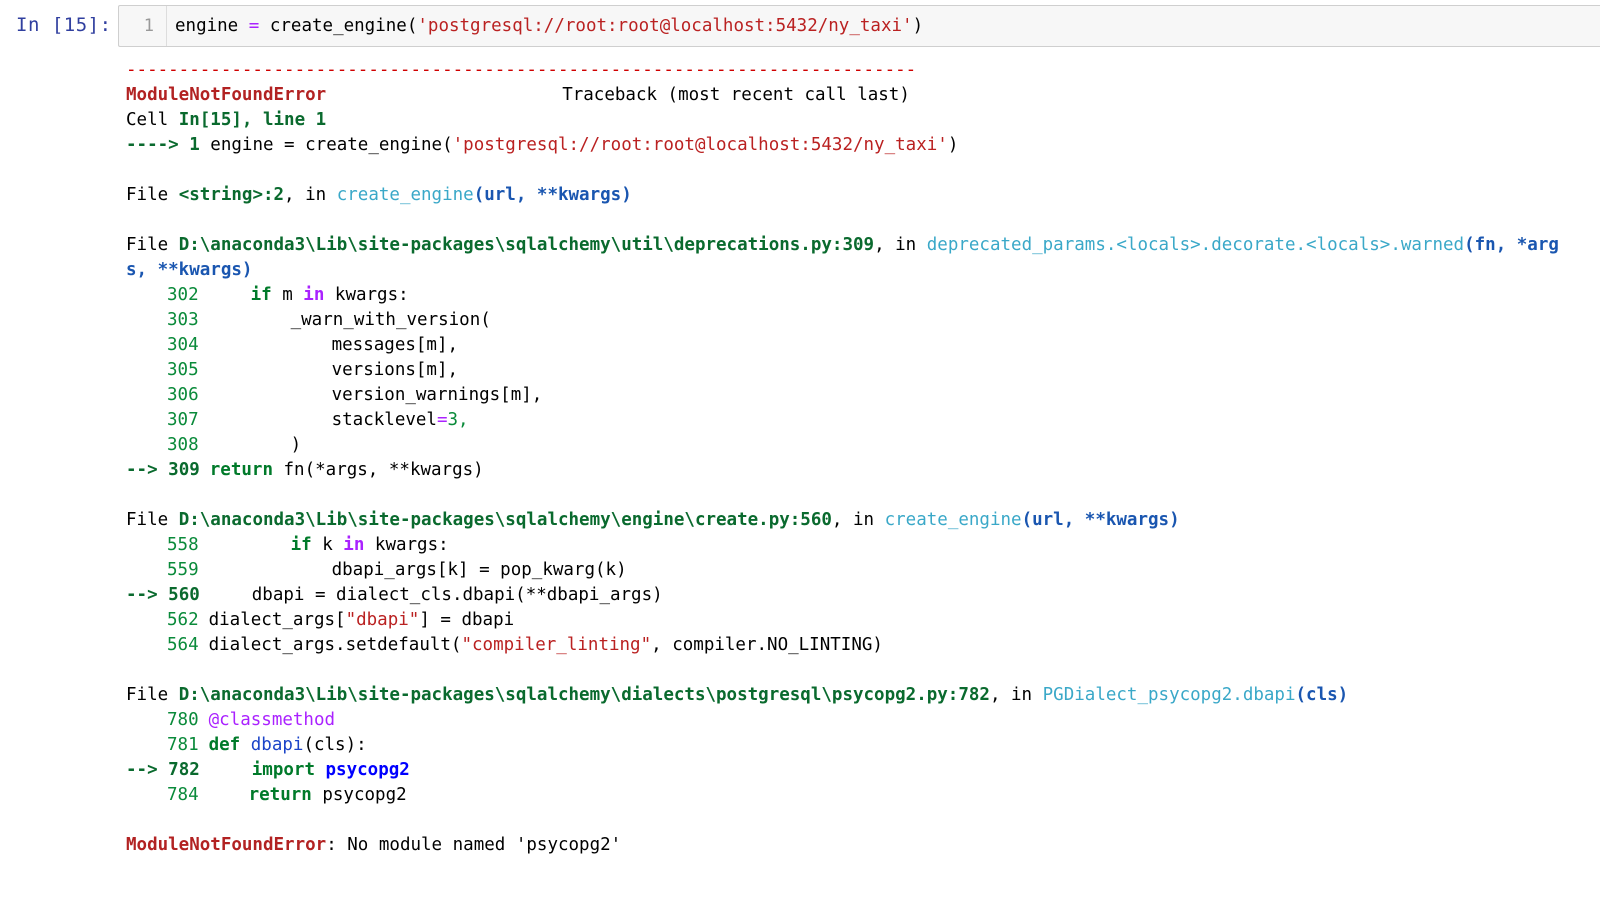 The width and height of the screenshot is (1600, 904). I want to click on code-line: 558 if k in kwargs:, so click(861, 545).